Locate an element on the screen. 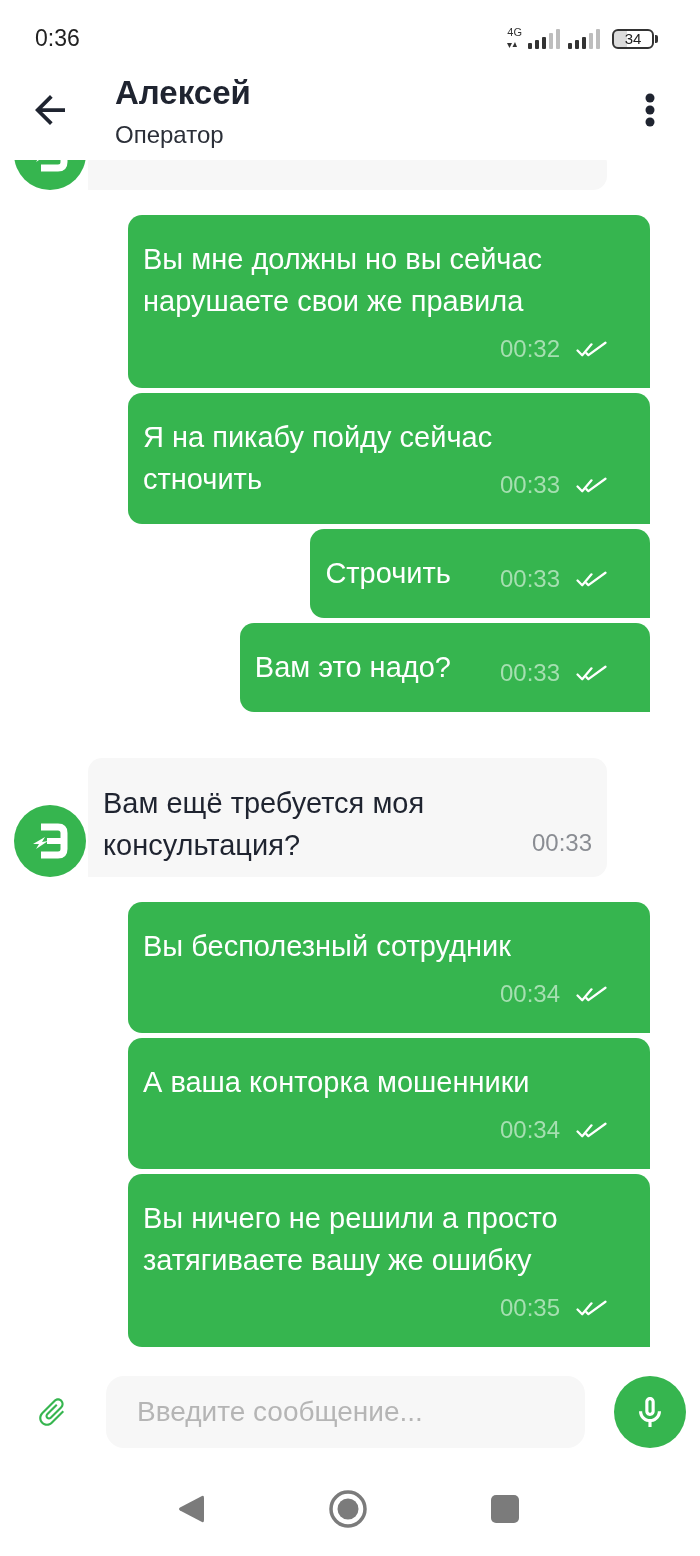  nav-home-ring-icon is located at coordinates (347, 1509).